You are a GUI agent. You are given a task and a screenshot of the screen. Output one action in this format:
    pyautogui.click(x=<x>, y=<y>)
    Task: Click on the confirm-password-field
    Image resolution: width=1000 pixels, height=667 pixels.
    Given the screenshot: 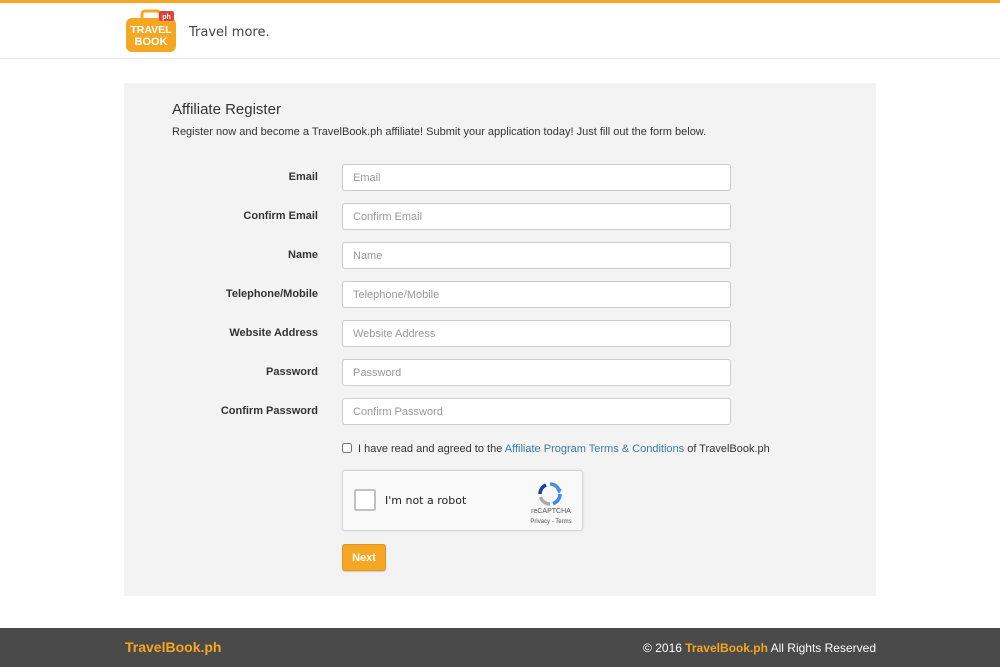 What is the action you would take?
    pyautogui.click(x=536, y=411)
    